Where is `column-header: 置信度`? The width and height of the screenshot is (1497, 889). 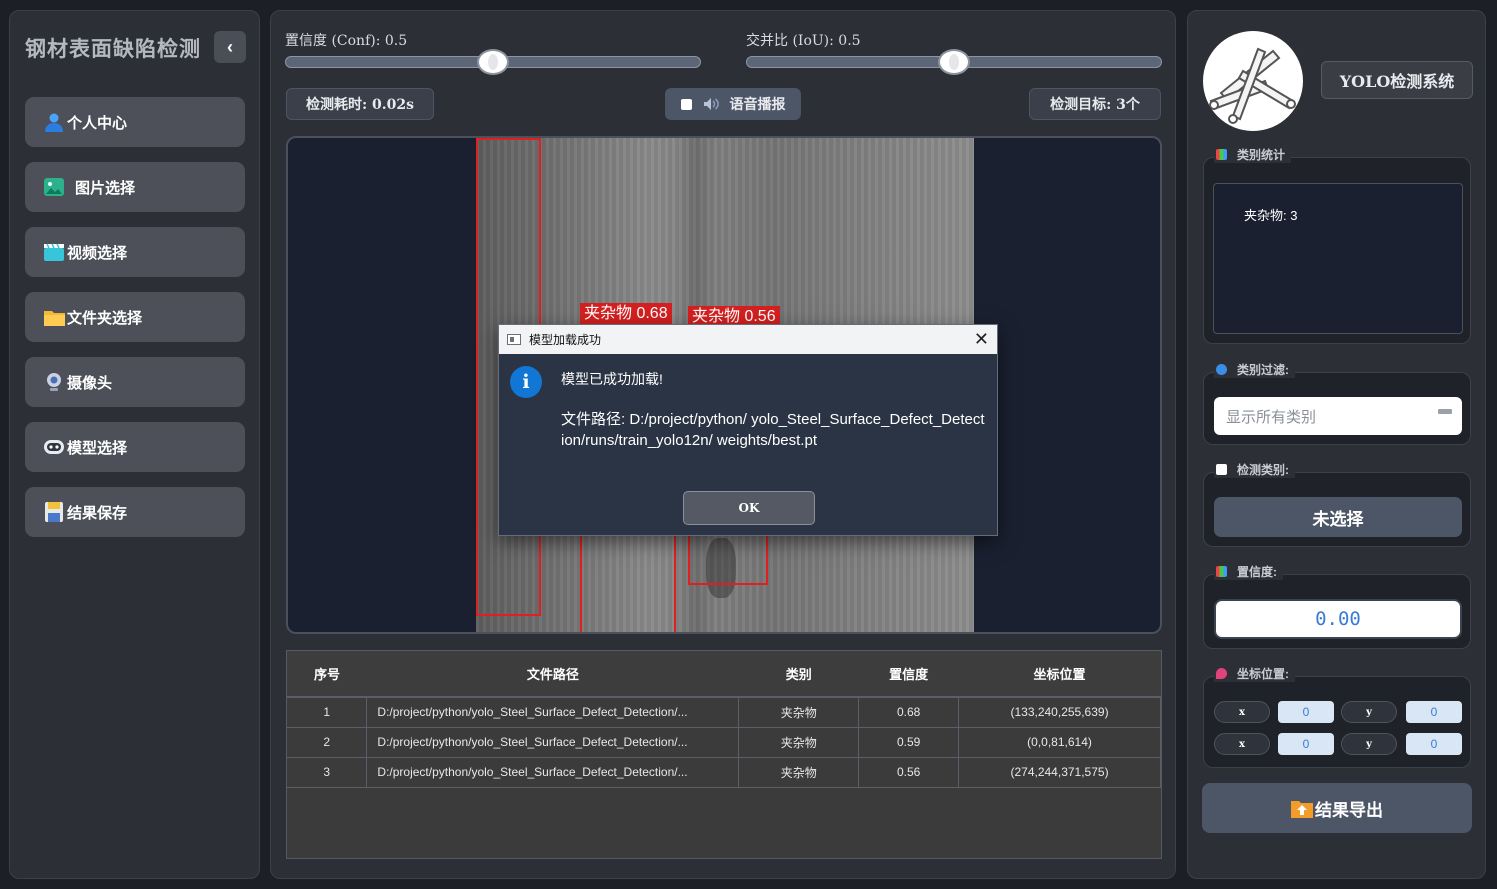
column-header: 置信度 is located at coordinates (908, 674).